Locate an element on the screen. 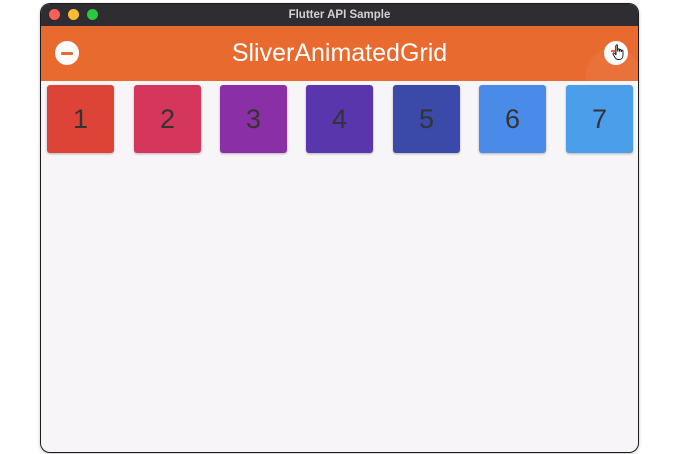 The width and height of the screenshot is (680, 454). grid-item-label: 2 is located at coordinates (167, 118).